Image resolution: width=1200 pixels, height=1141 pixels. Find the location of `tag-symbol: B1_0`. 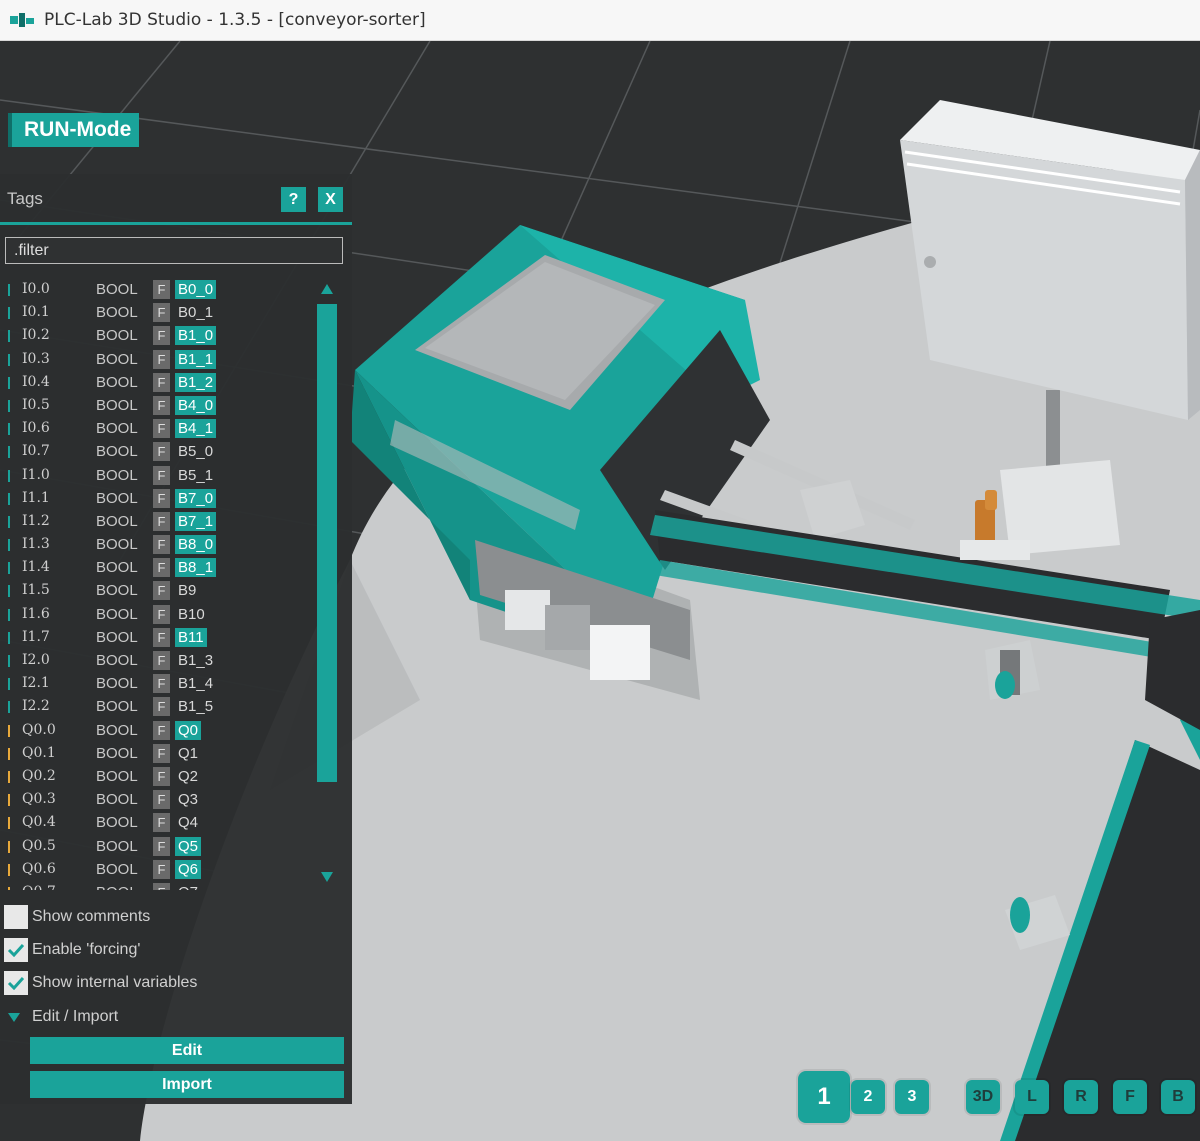

tag-symbol: B1_0 is located at coordinates (196, 336).